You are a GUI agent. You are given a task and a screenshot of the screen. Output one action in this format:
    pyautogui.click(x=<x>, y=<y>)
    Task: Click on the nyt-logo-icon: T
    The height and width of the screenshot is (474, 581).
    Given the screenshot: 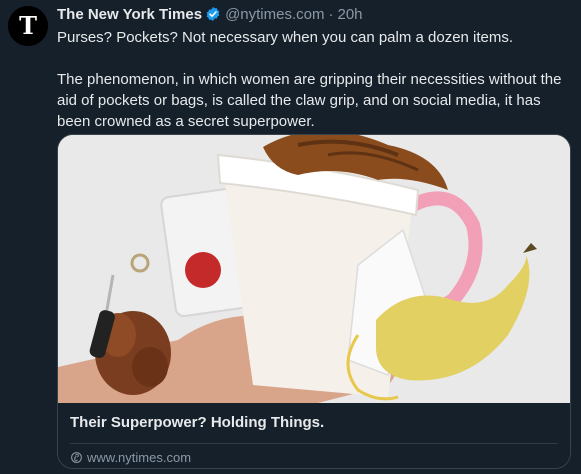 What is the action you would take?
    pyautogui.click(x=28, y=26)
    